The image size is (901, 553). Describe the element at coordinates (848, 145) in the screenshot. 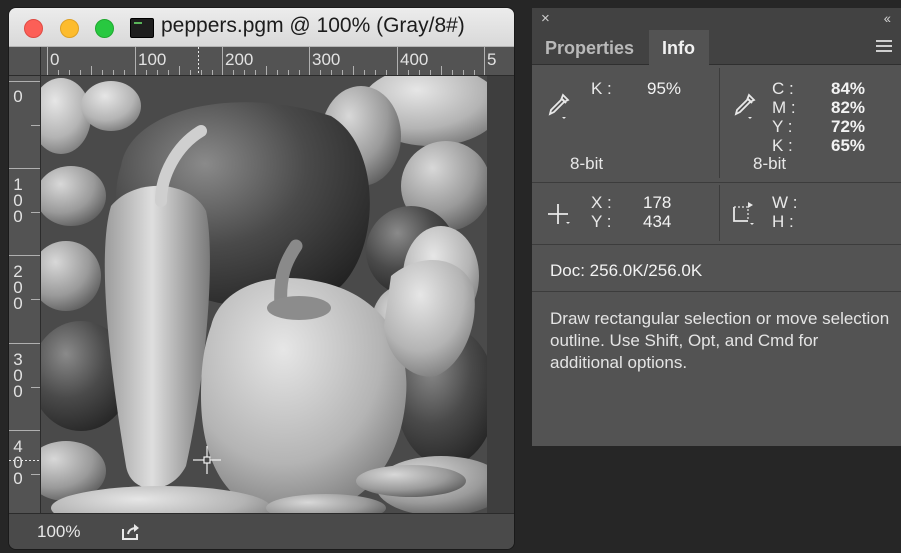

I see `cmyk-k-value: 65%` at that location.